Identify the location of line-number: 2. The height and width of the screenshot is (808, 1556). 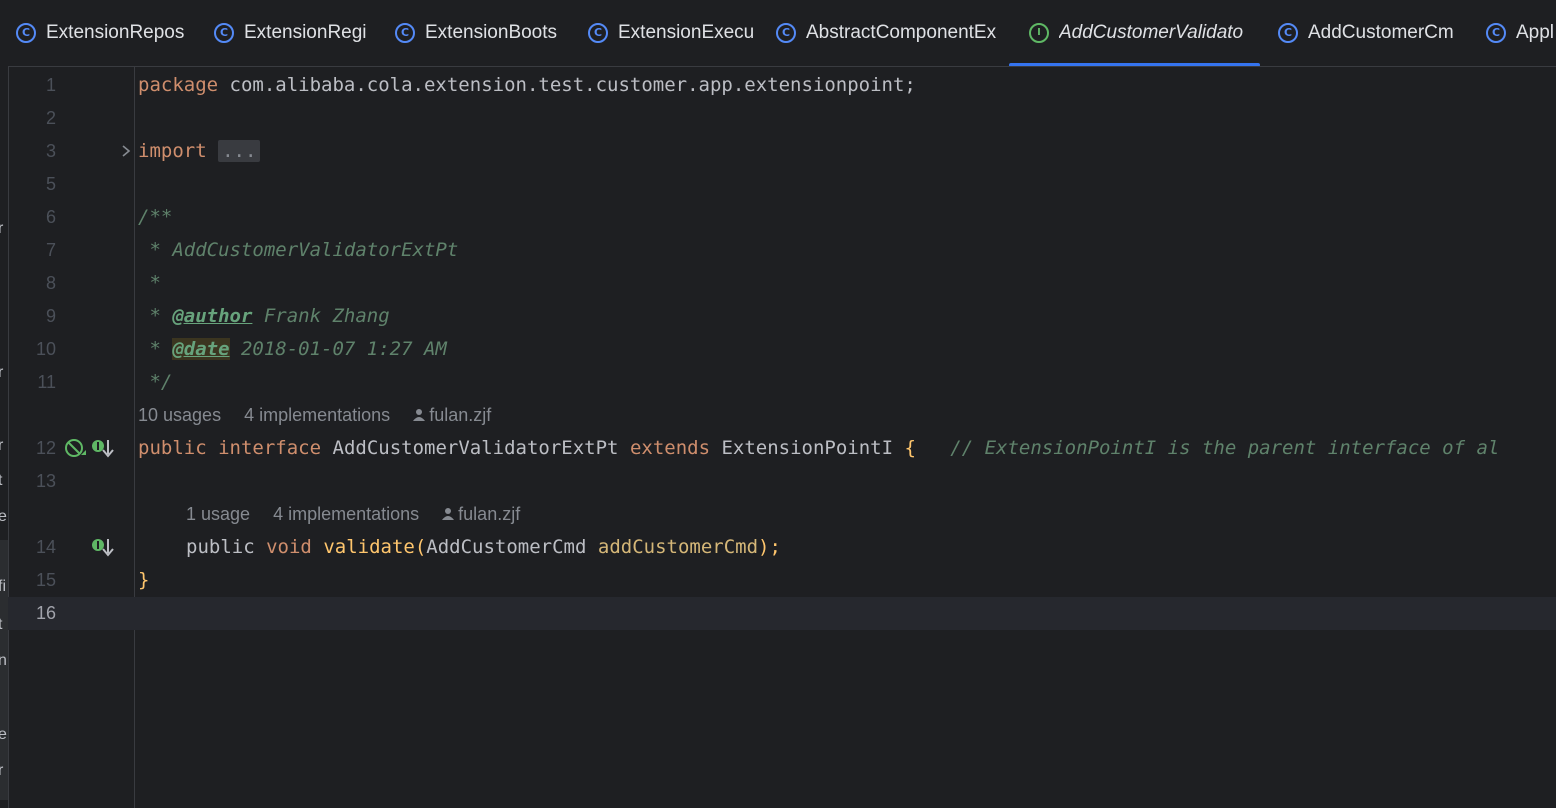
(50, 118).